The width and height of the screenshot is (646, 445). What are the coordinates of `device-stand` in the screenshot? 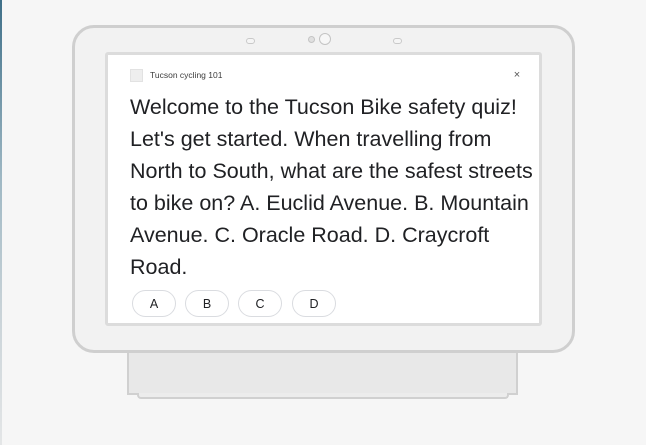 It's located at (322, 372).